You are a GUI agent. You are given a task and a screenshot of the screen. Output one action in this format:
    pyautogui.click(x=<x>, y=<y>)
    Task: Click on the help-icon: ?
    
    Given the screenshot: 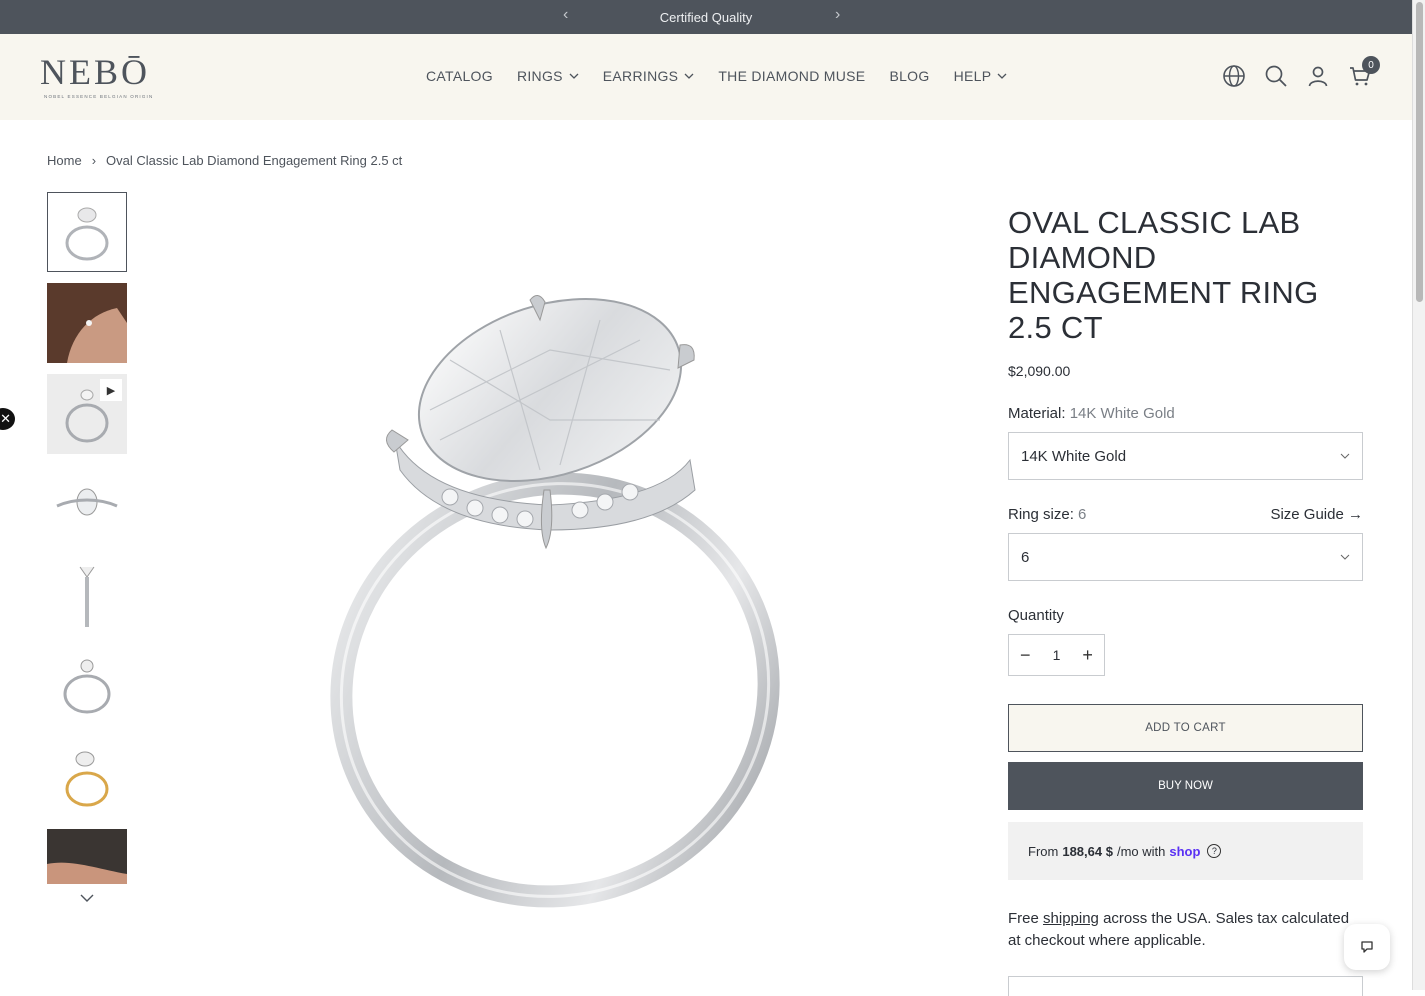 What is the action you would take?
    pyautogui.click(x=1214, y=851)
    